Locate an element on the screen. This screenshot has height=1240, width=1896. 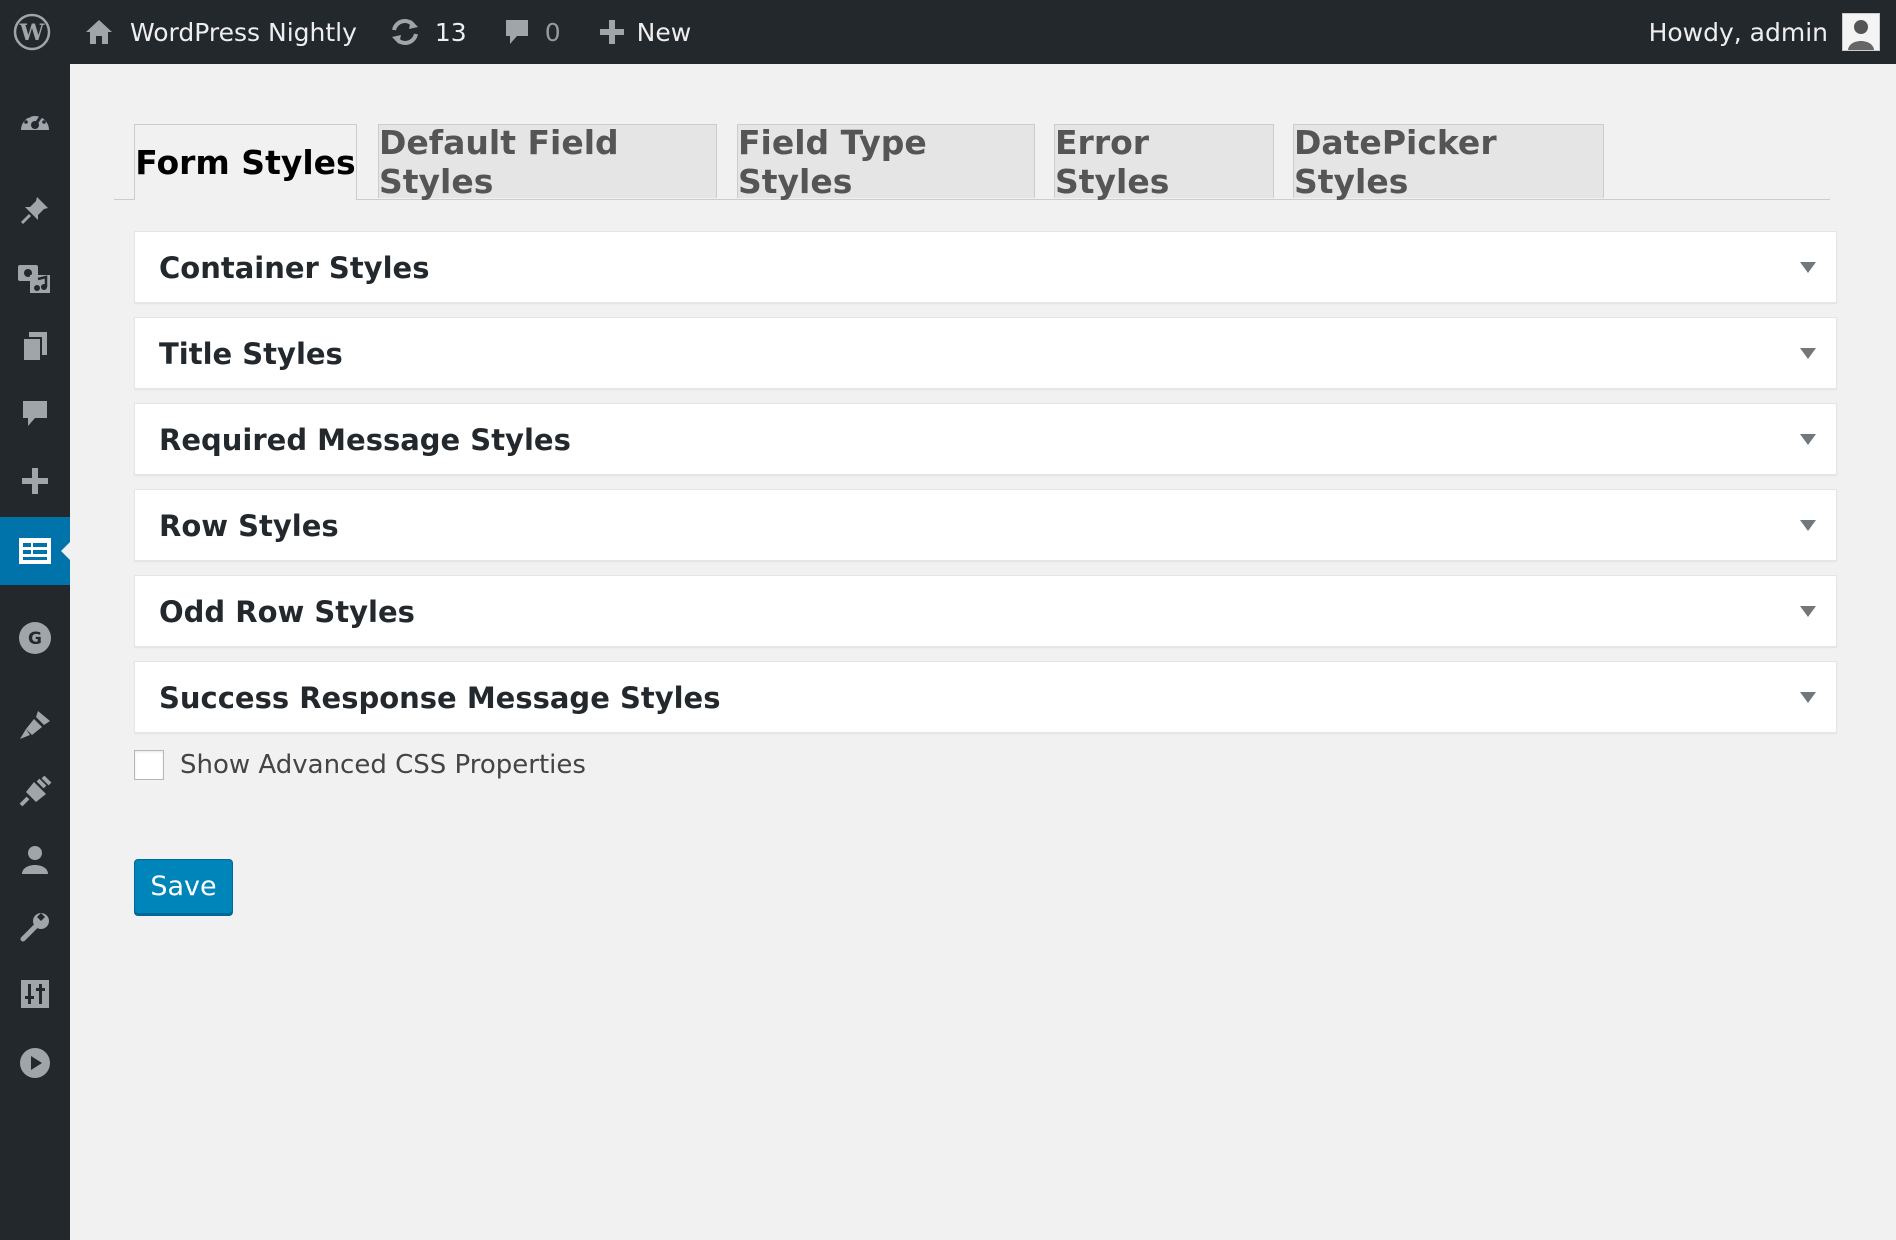
account-greeting: Howdy, admin is located at coordinates (1738, 32).